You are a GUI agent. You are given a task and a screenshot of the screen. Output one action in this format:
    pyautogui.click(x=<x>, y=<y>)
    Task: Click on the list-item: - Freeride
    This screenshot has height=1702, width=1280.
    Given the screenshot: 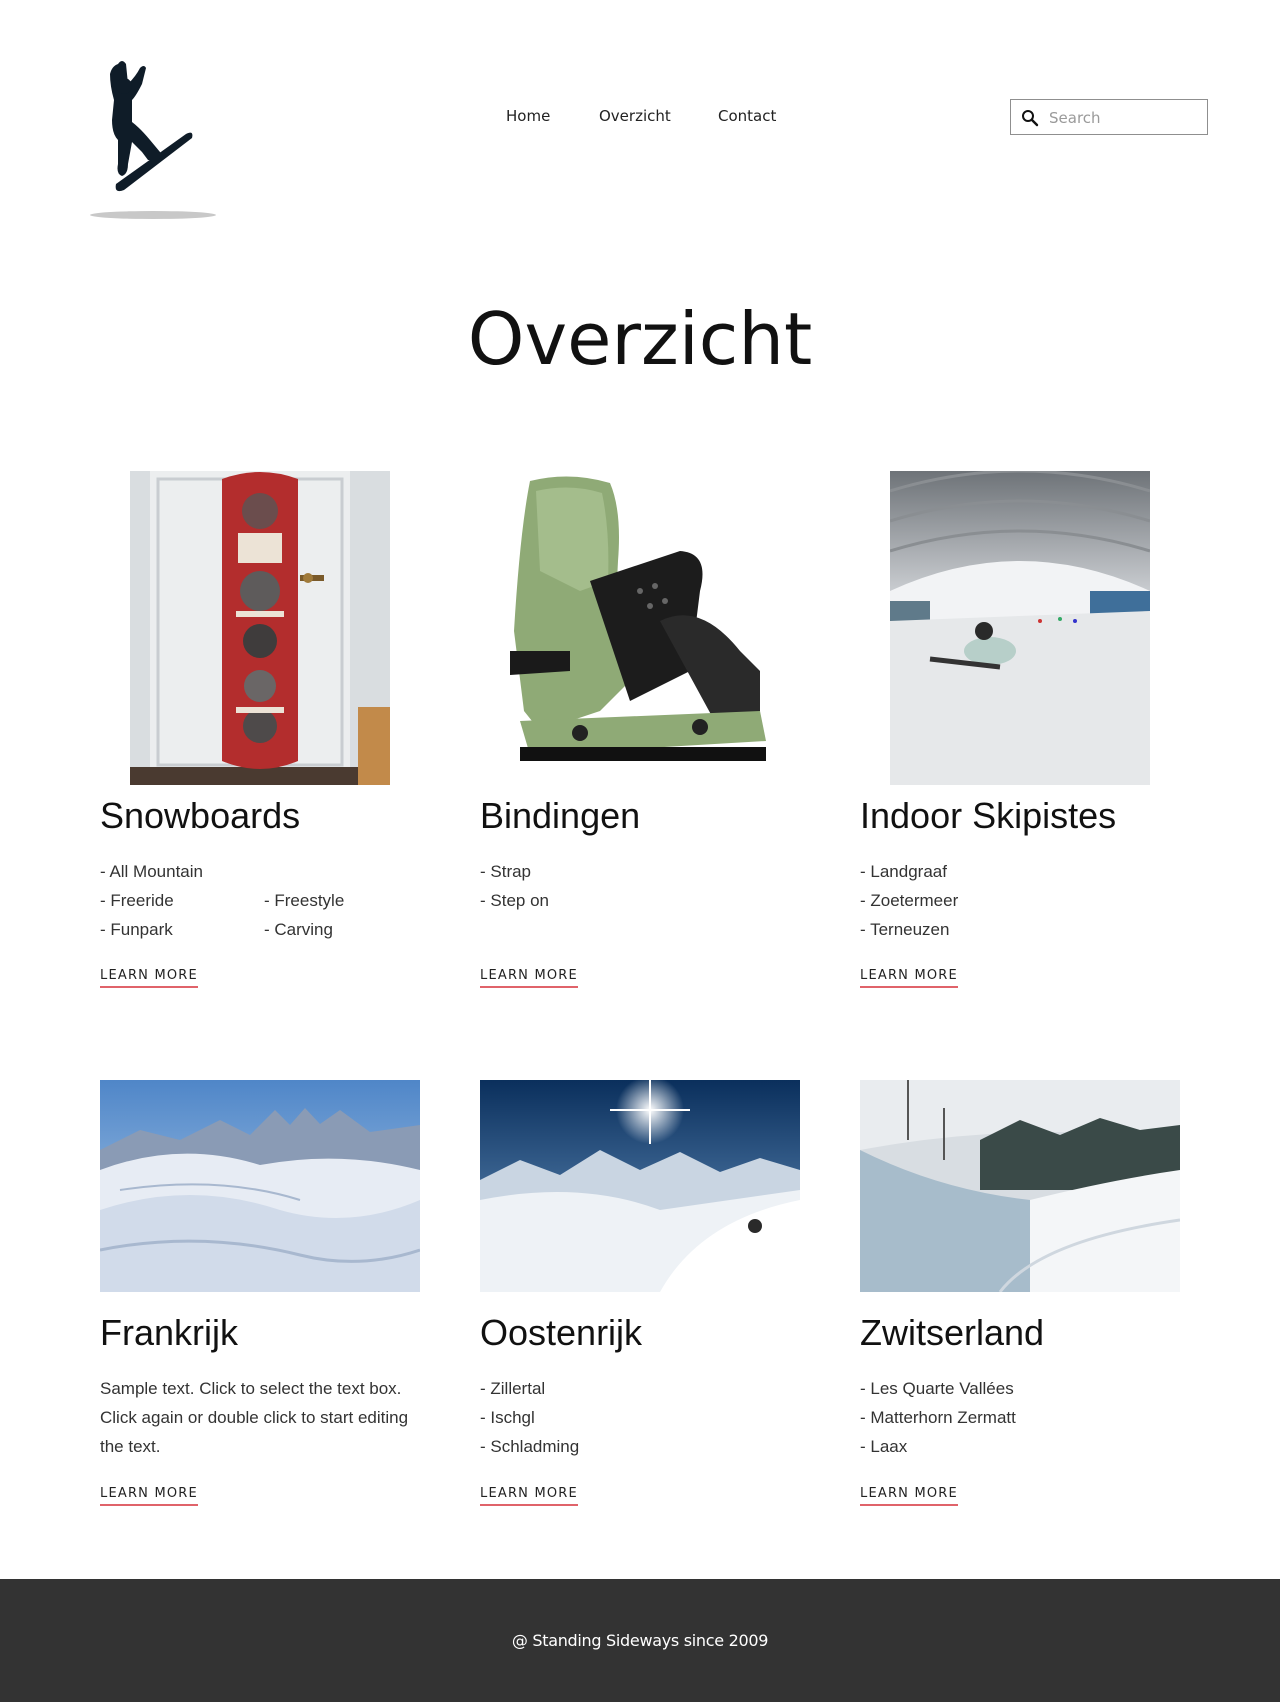 What is the action you would take?
    pyautogui.click(x=137, y=900)
    